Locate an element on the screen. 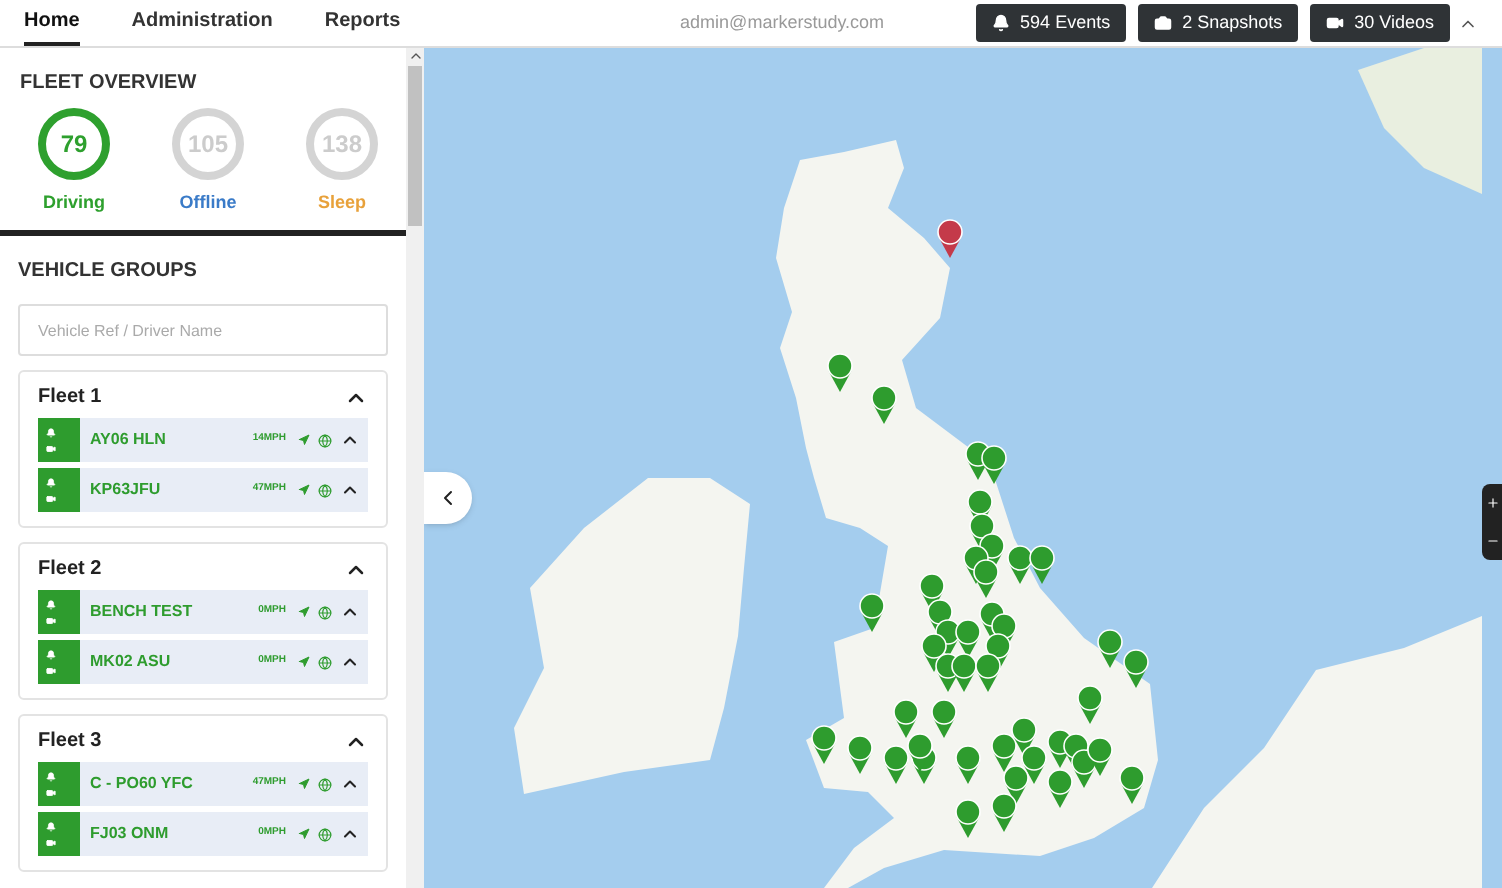  vehicle-ref: C - PO60 YFC is located at coordinates (141, 784).